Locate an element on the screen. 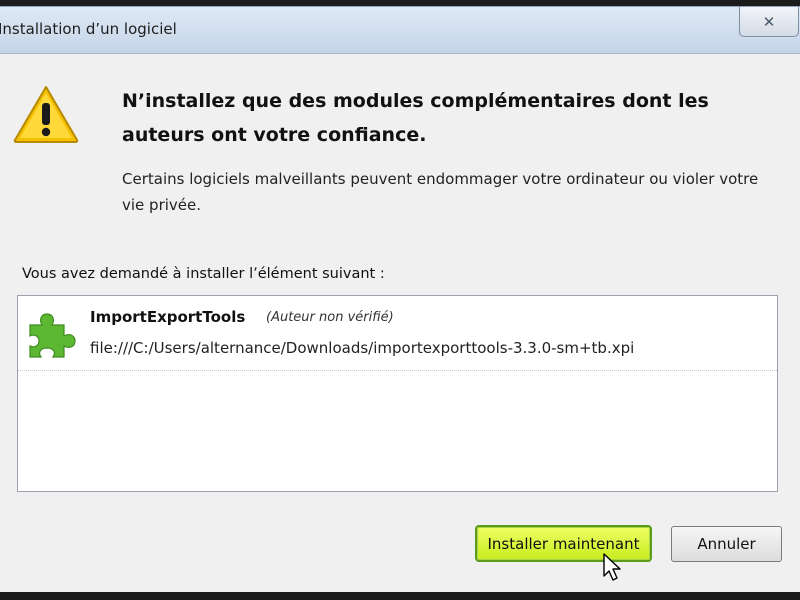  puzzle-piece-icon is located at coordinates (52, 335).